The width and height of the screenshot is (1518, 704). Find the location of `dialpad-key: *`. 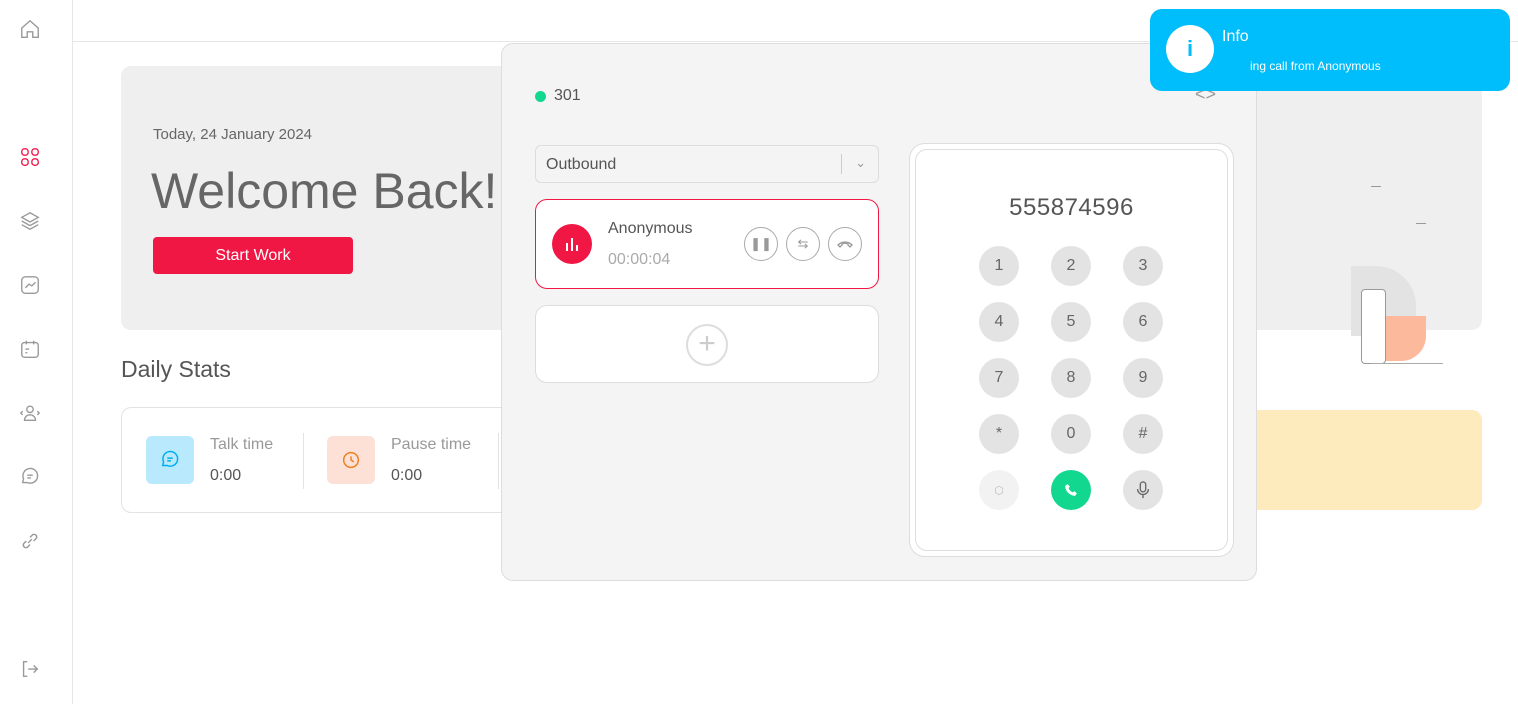

dialpad-key: * is located at coordinates (999, 434).